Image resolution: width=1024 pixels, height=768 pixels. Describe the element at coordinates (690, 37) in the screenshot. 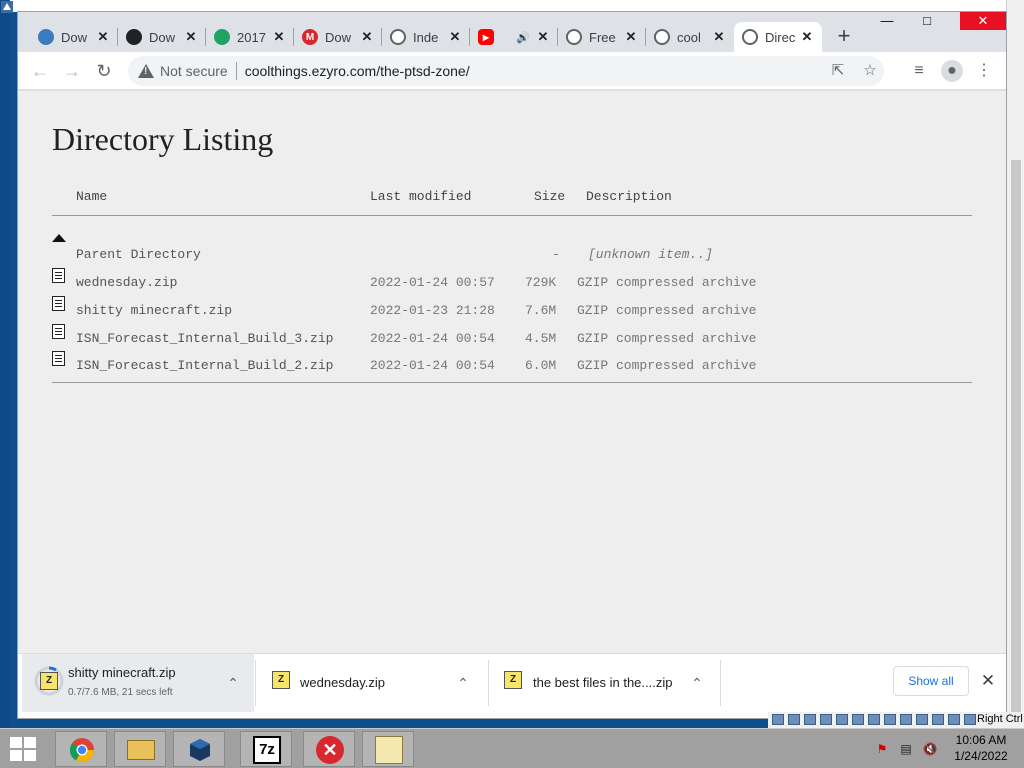

I see `browser-tab: cool ✕` at that location.